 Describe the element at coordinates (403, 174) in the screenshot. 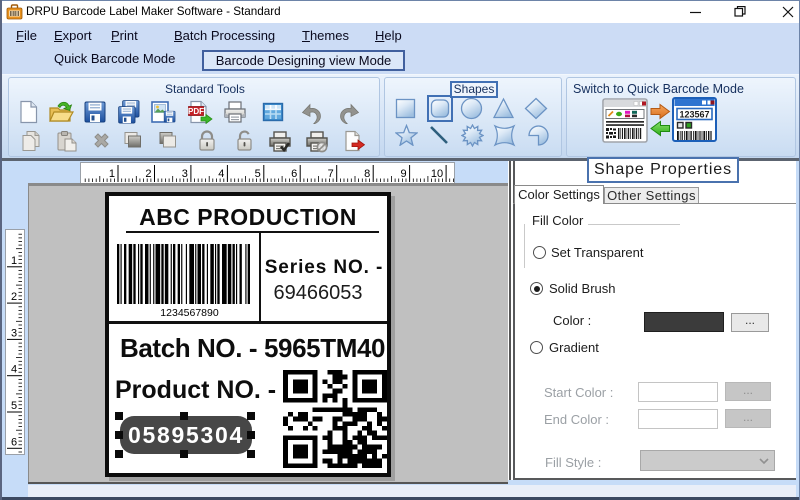

I see `svg-text: 9` at that location.